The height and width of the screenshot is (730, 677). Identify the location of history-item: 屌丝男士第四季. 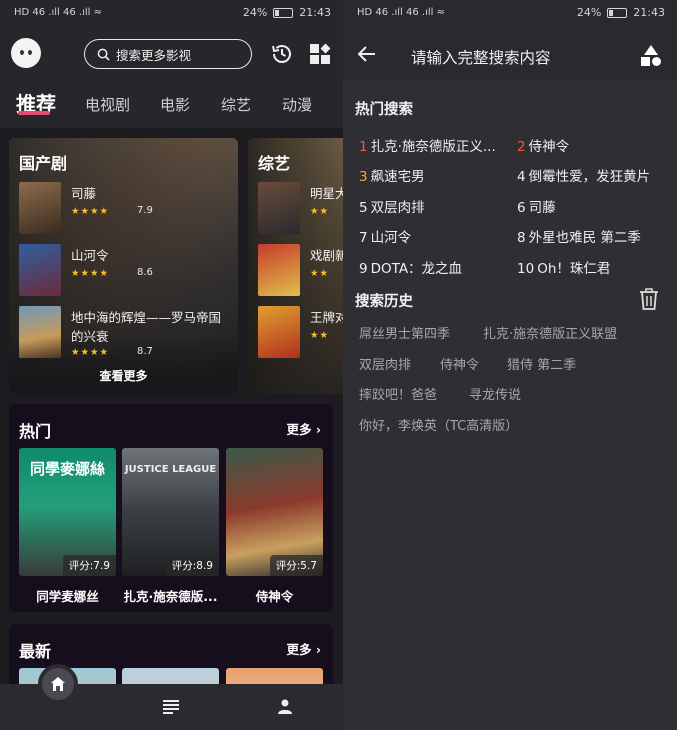
(404, 332).